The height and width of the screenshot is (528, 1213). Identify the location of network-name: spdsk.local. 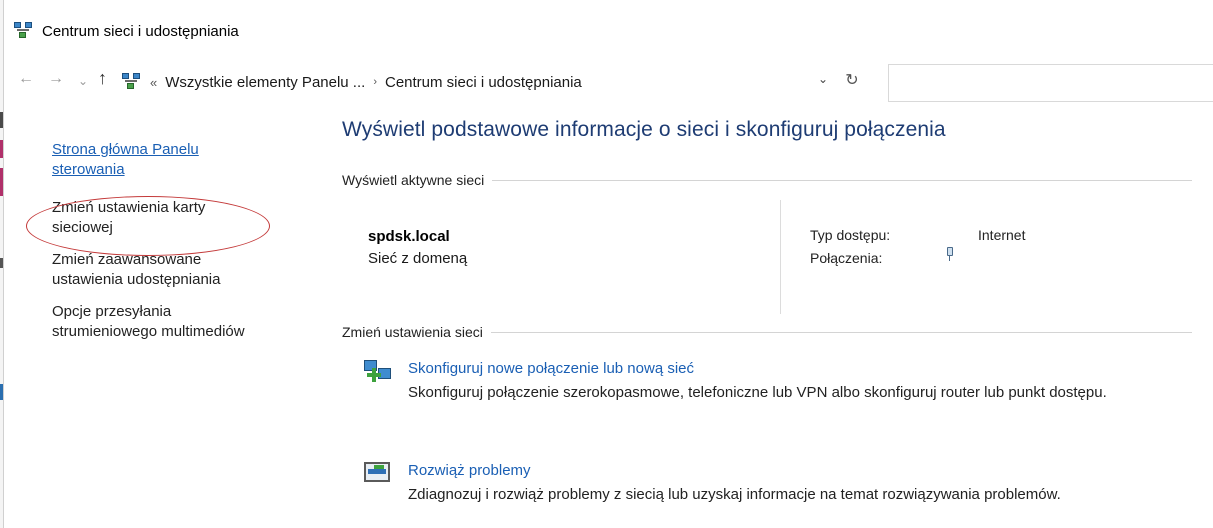
(409, 236).